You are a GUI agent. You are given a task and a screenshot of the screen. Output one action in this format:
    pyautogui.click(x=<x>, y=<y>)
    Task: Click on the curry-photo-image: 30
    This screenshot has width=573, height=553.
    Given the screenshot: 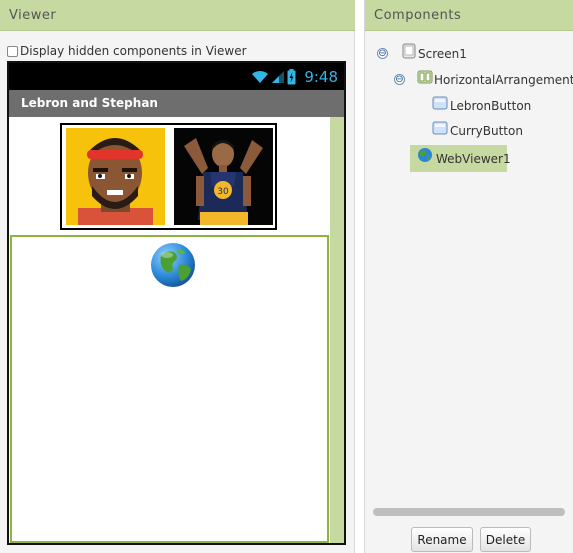 What is the action you would take?
    pyautogui.click(x=223, y=176)
    